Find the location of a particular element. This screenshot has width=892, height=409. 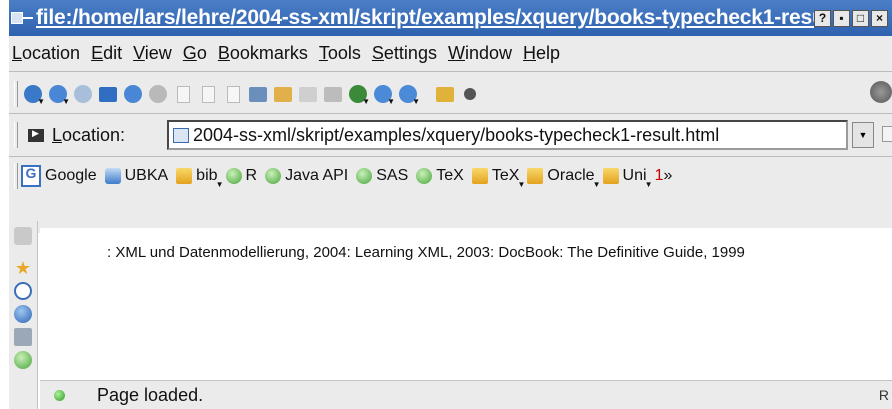

status-text: Page loaded. is located at coordinates (150, 395).